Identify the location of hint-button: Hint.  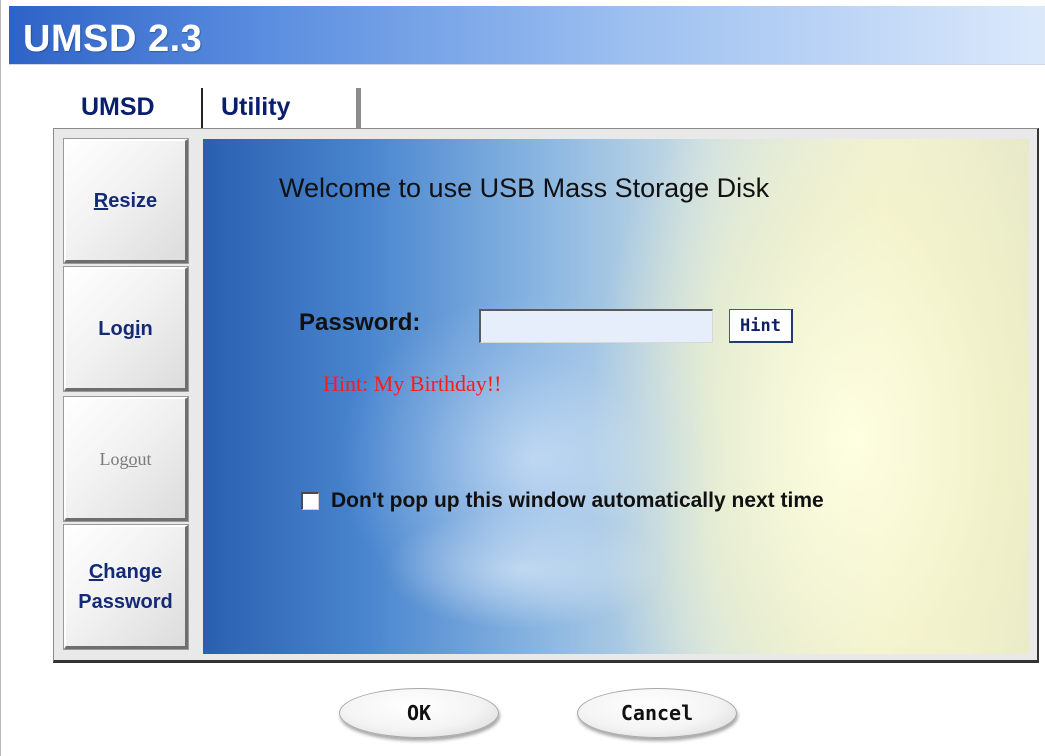
(761, 326).